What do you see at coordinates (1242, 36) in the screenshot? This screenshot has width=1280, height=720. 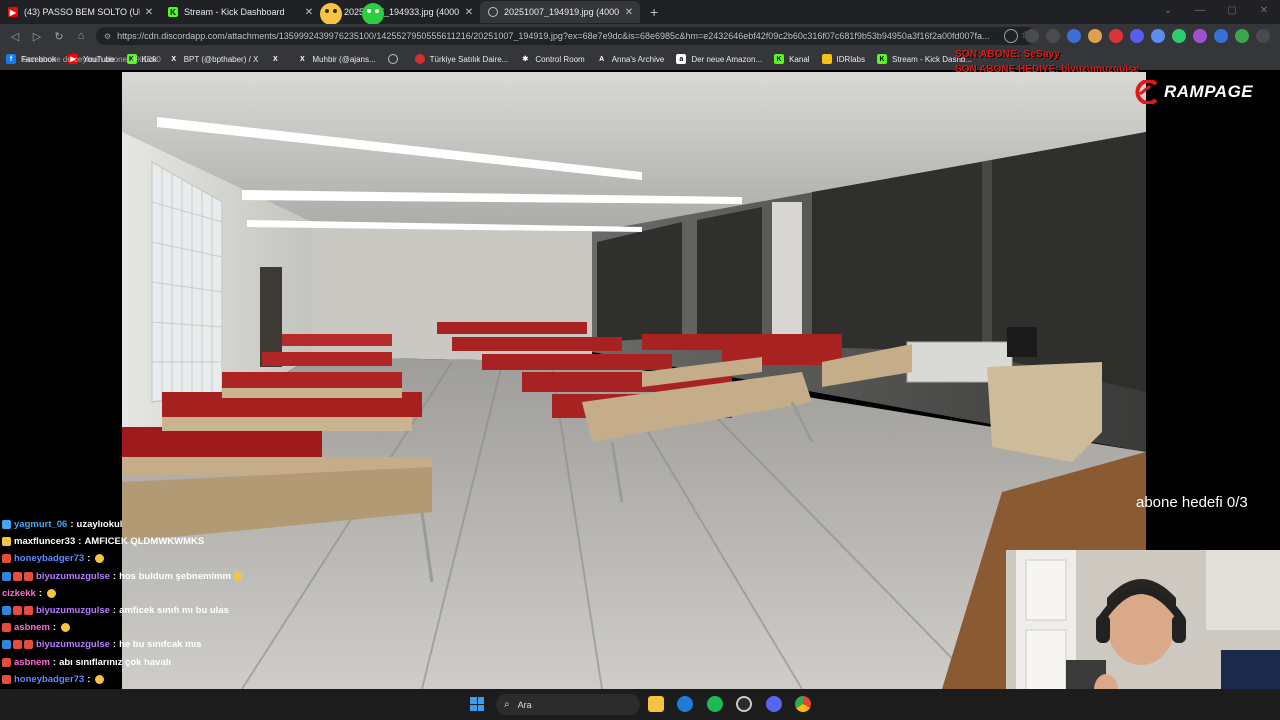 I see `profile-avatar` at bounding box center [1242, 36].